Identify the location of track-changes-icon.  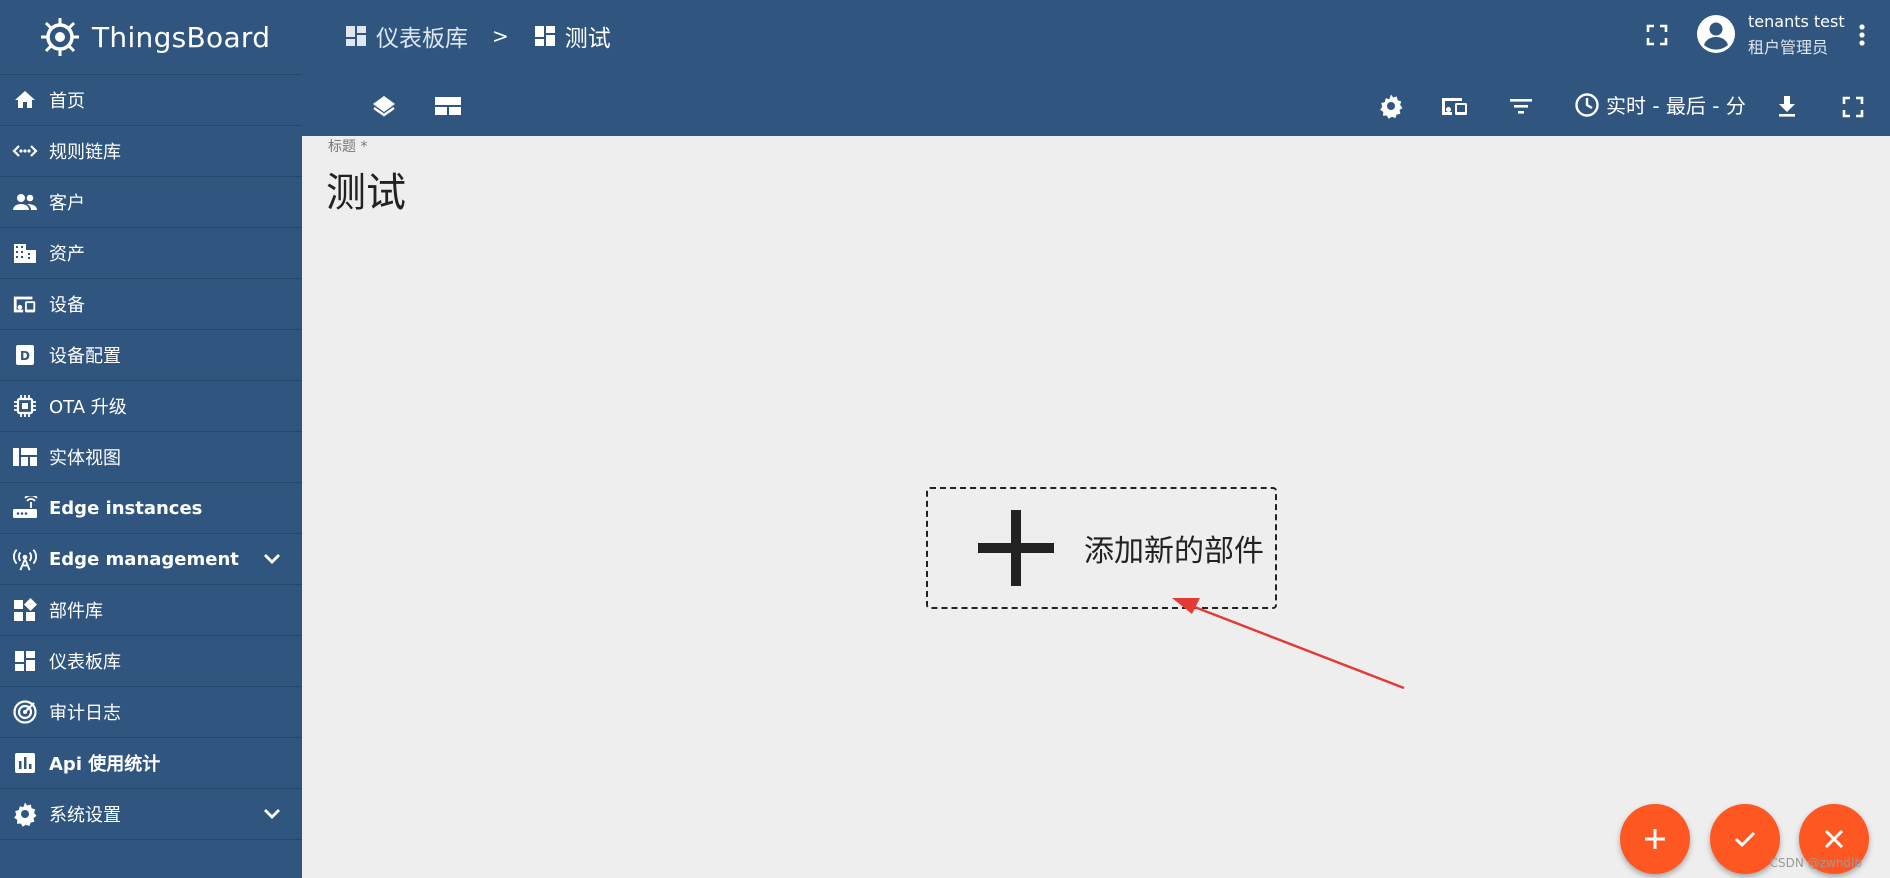
(25, 712).